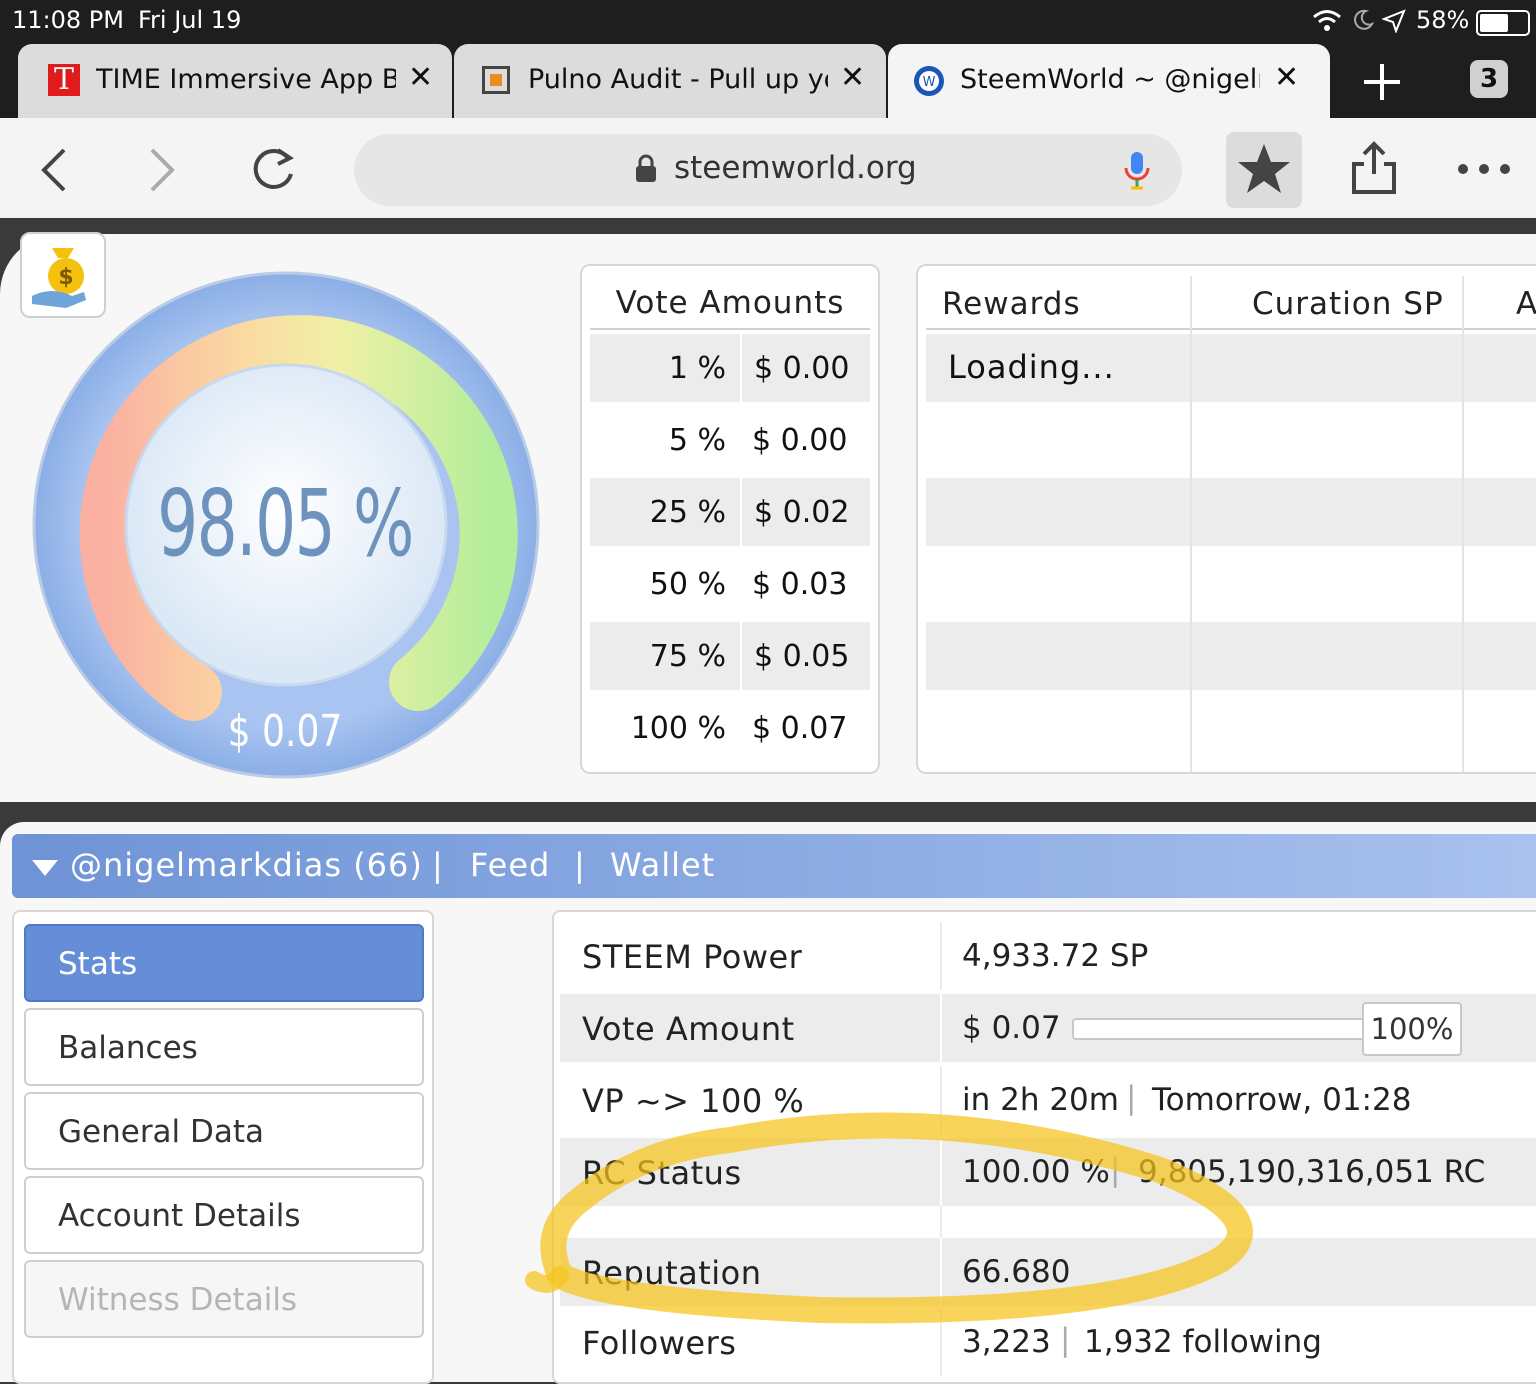 Image resolution: width=1536 pixels, height=1384 pixels. I want to click on tab-count-button: 3, so click(1489, 79).